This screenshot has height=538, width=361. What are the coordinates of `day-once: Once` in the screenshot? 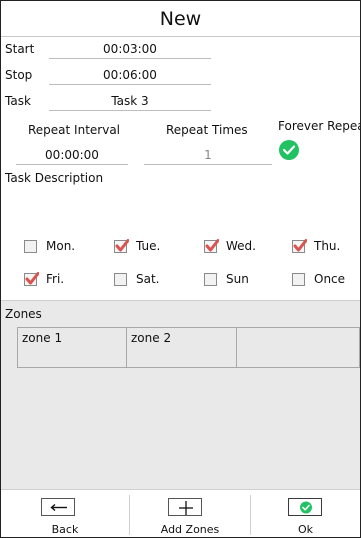 It's located at (318, 279).